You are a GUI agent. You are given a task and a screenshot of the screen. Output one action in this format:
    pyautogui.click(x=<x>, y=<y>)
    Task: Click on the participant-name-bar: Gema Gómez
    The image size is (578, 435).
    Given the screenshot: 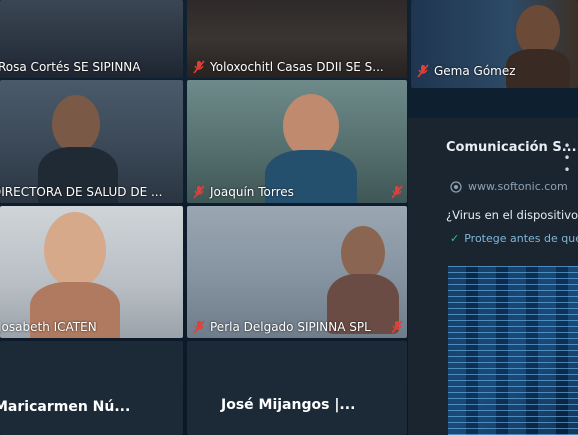 What is the action you would take?
    pyautogui.click(x=494, y=71)
    